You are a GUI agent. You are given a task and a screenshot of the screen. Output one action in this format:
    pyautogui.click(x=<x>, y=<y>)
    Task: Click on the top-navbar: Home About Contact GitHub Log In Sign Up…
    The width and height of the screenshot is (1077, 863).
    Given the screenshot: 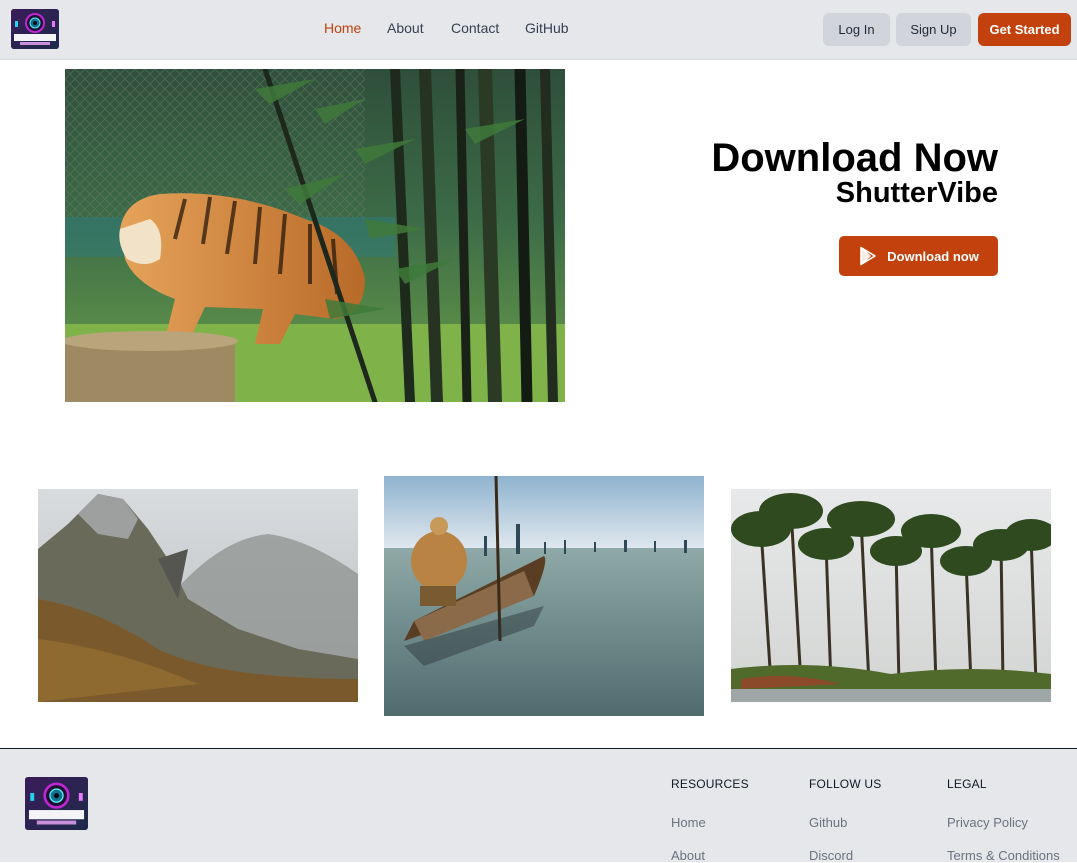 What is the action you would take?
    pyautogui.click(x=538, y=30)
    